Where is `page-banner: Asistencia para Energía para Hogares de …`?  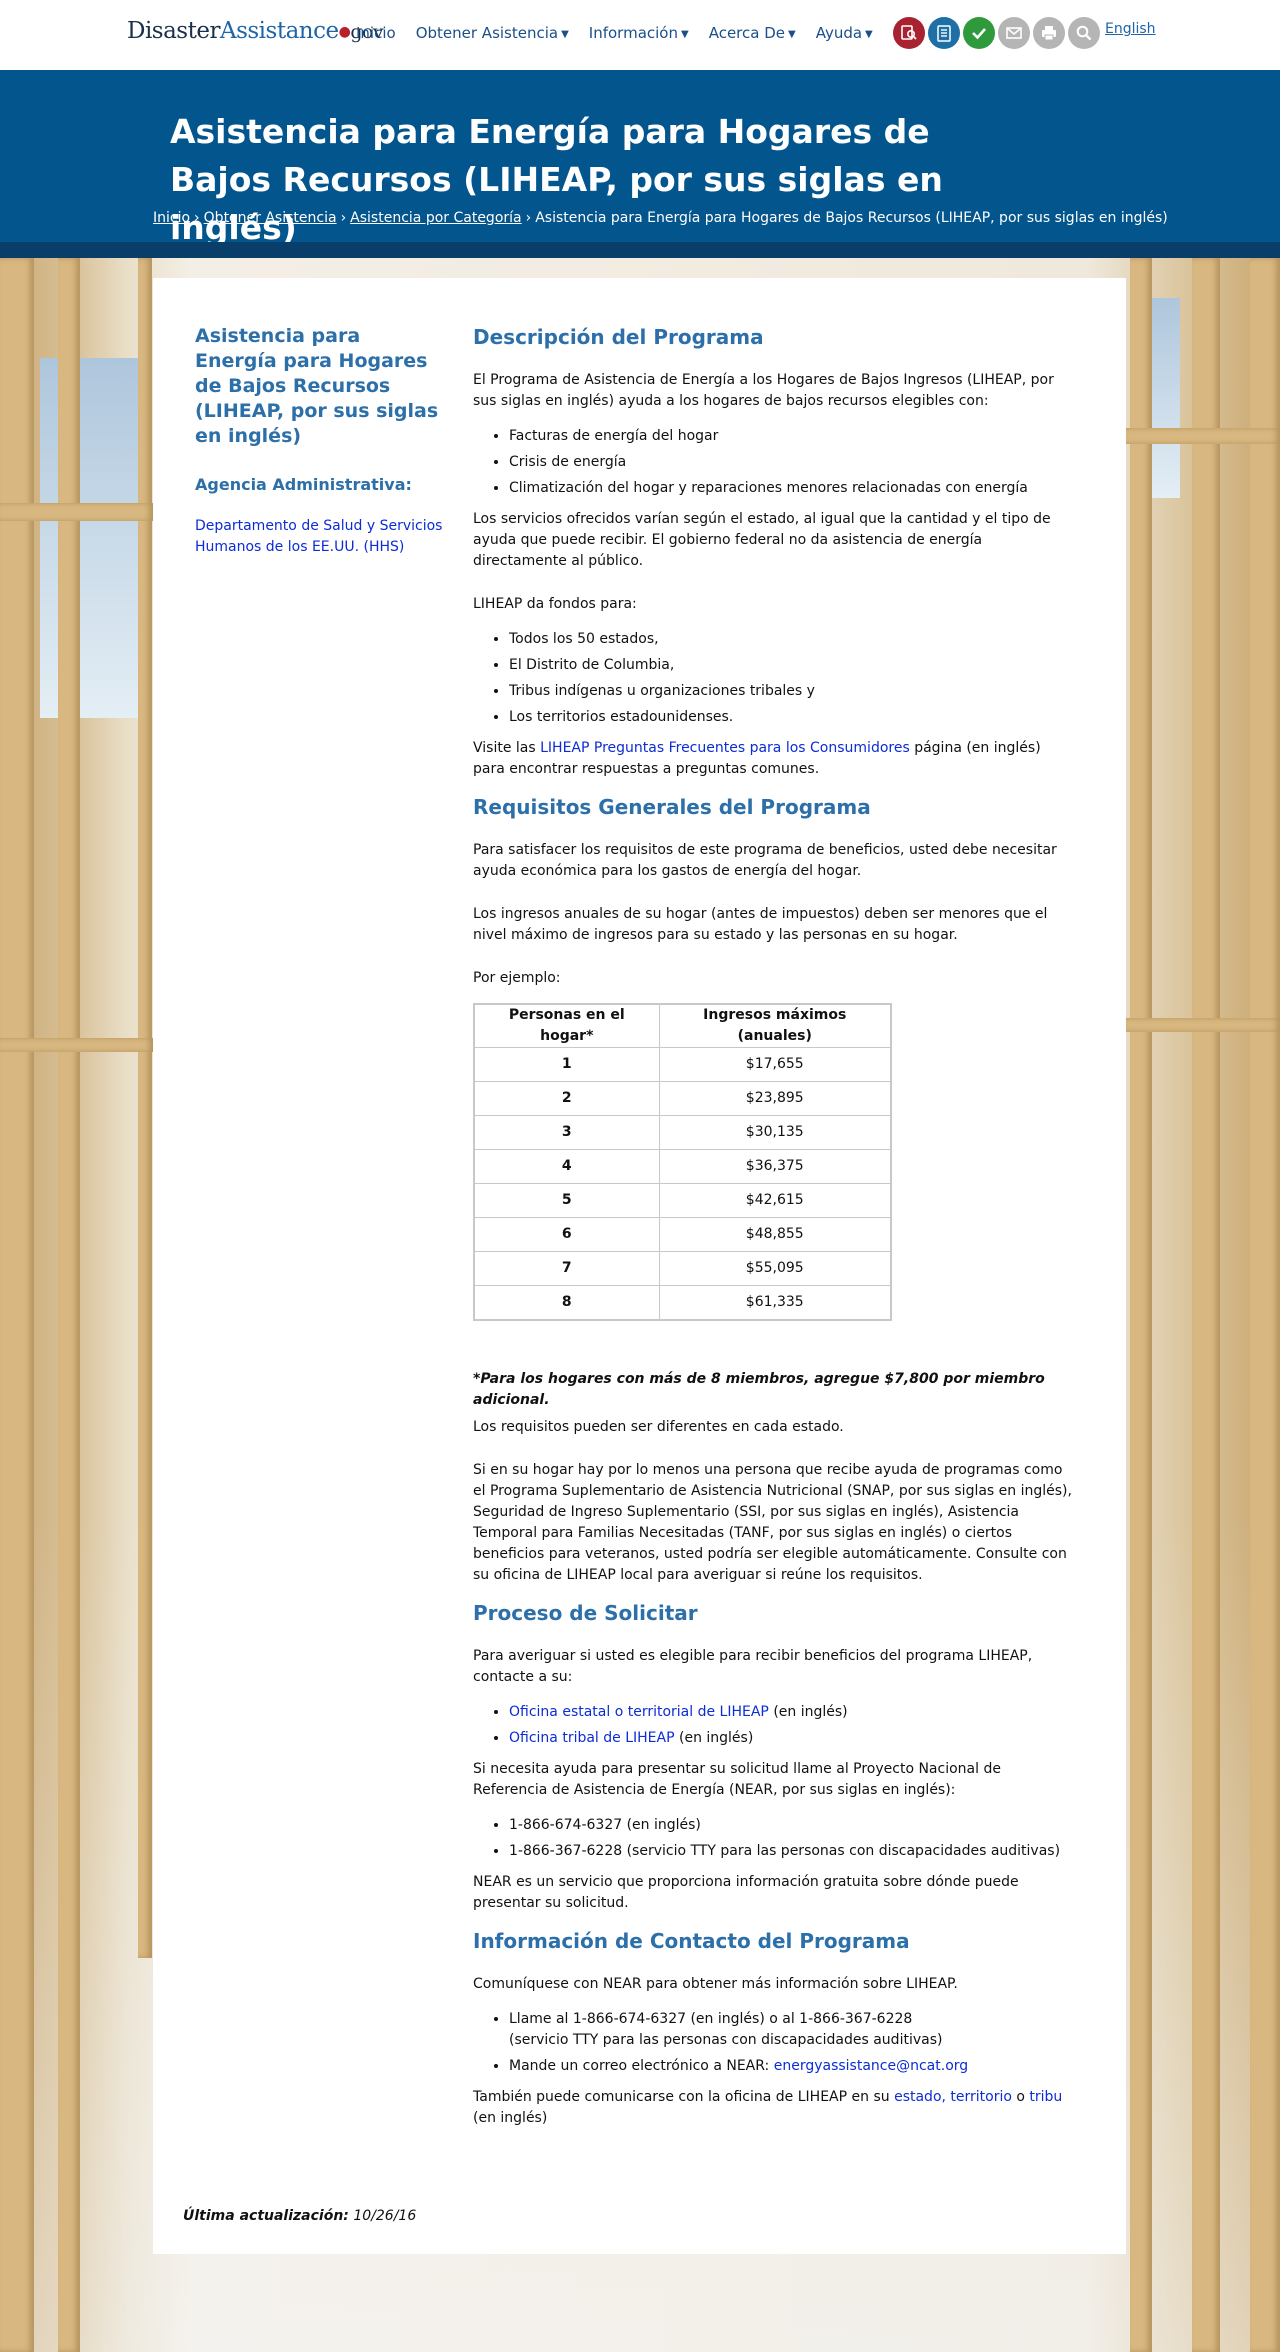 page-banner: Asistencia para Energía para Hogares de … is located at coordinates (640, 158).